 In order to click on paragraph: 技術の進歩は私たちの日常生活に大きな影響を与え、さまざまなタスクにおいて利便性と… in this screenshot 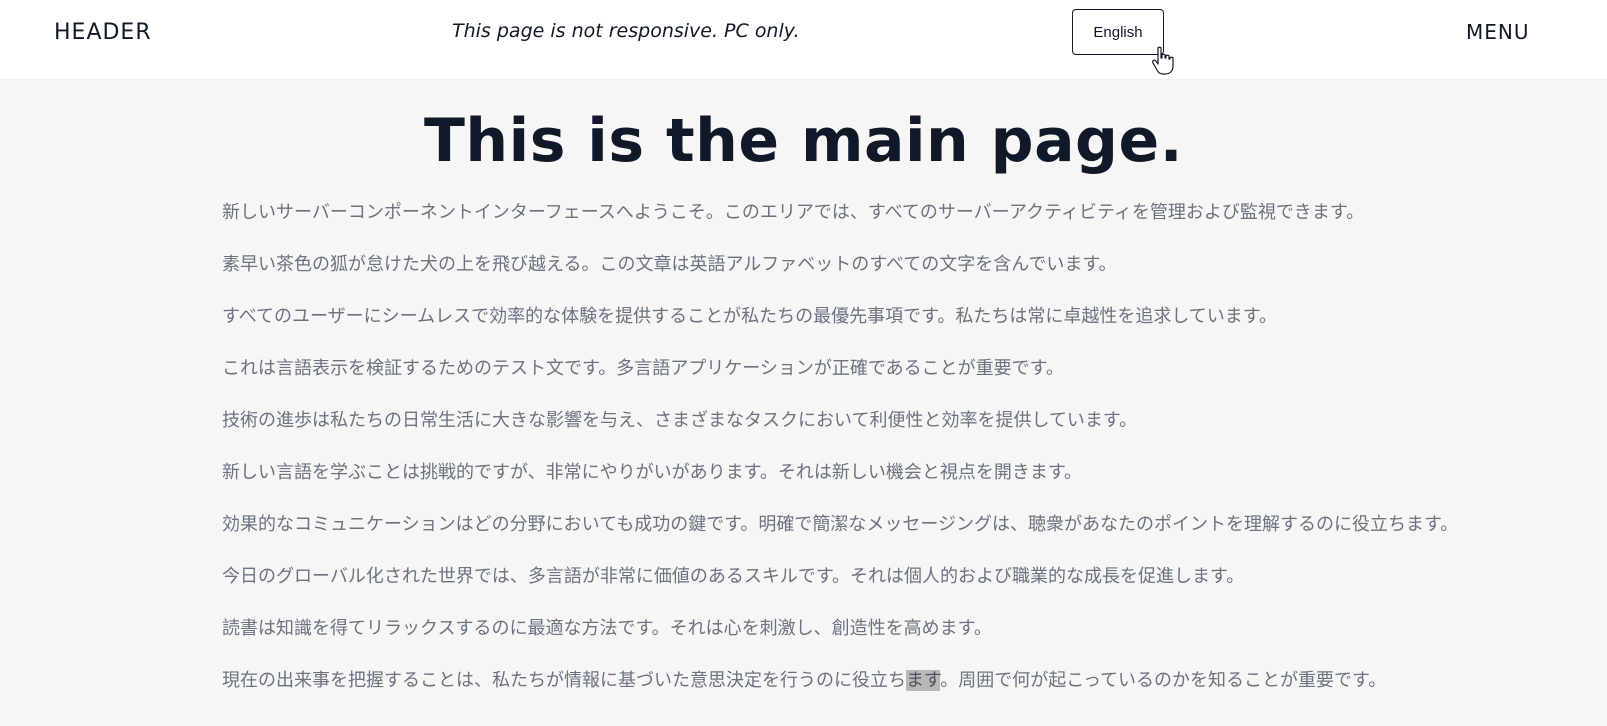, I will do `click(680, 420)`.